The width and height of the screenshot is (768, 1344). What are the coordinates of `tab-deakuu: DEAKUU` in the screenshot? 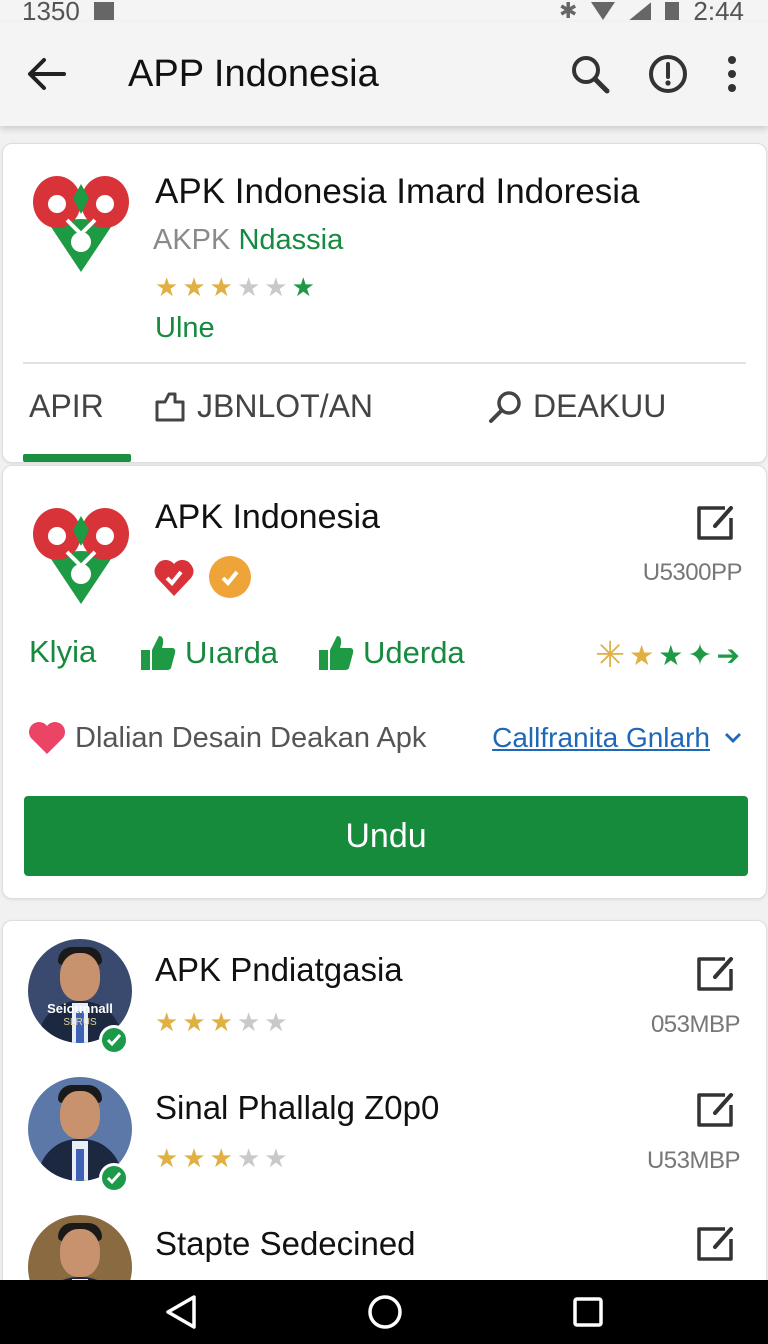 It's located at (576, 406).